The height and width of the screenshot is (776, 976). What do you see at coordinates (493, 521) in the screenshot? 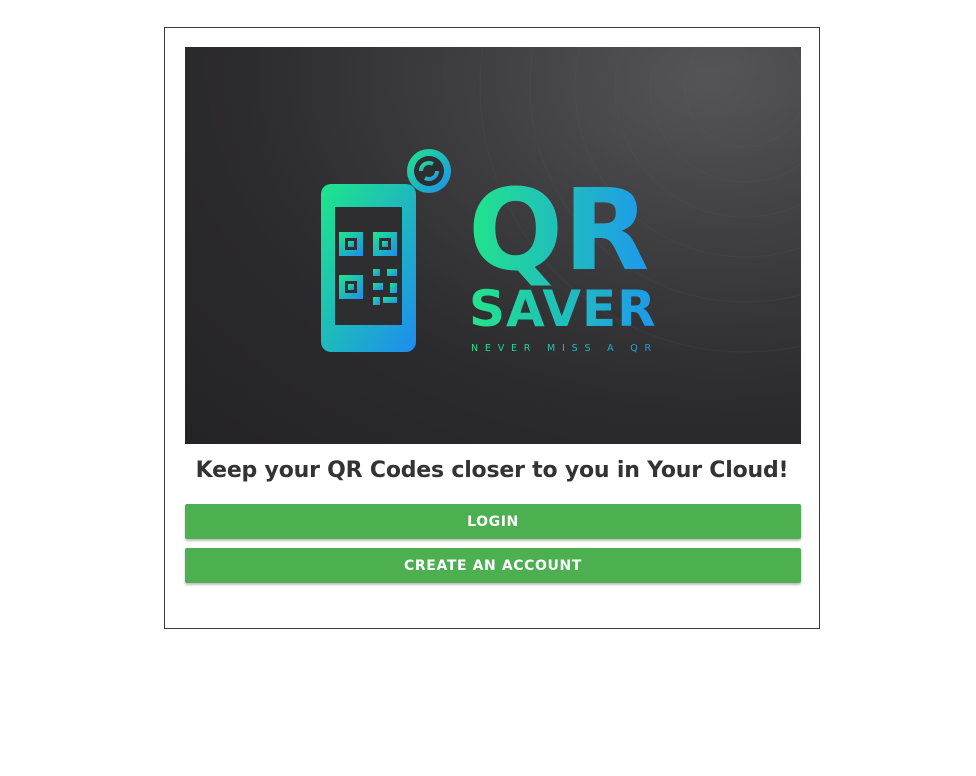
I see `login-button: LOGIN` at bounding box center [493, 521].